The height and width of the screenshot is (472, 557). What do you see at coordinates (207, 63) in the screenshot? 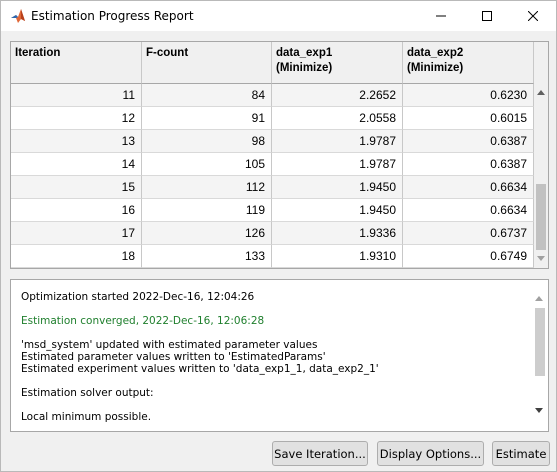
I see `column-header-f-count: F-count` at bounding box center [207, 63].